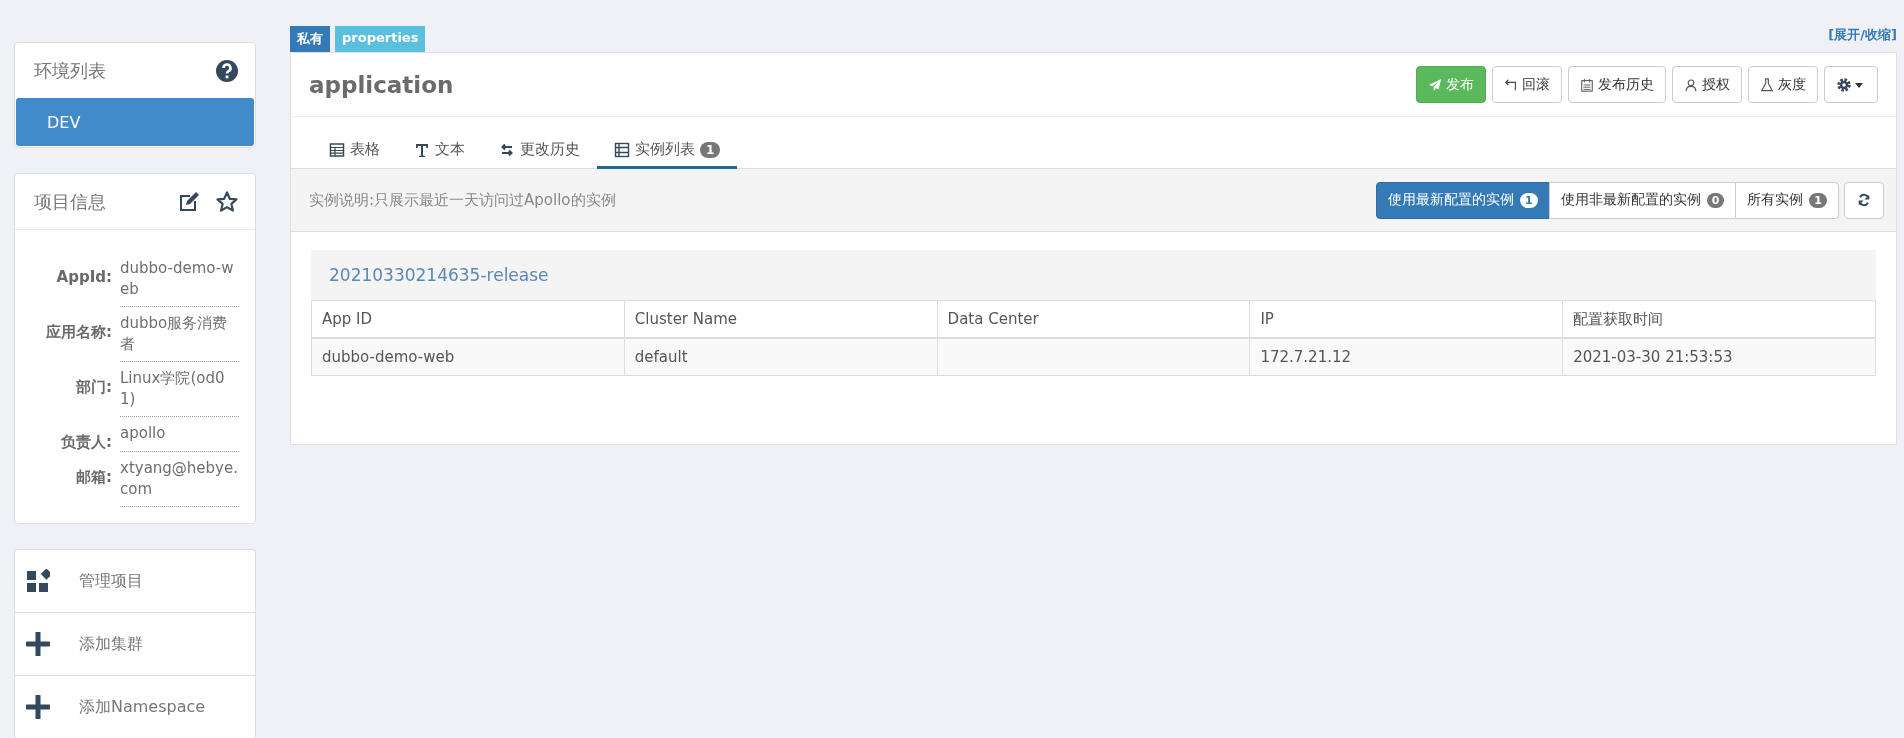 The height and width of the screenshot is (738, 1904). I want to click on server-list-icon, so click(622, 149).